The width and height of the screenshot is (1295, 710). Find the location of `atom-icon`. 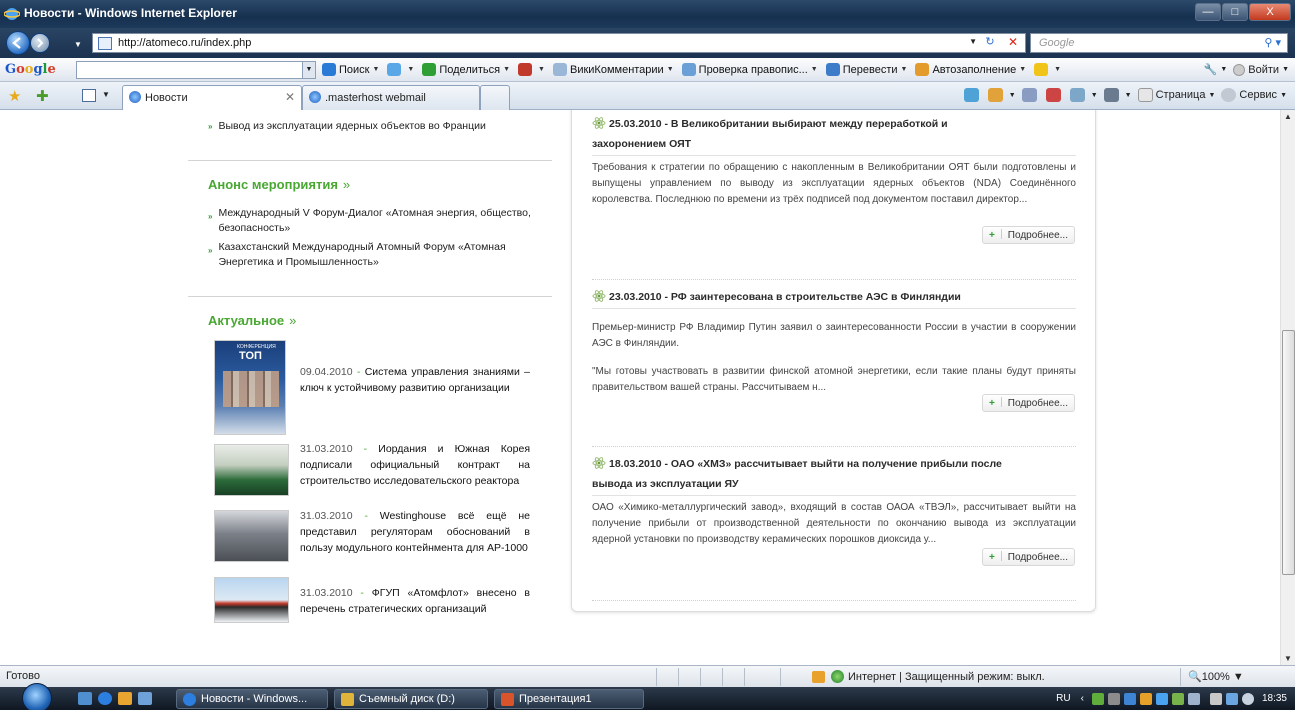

atom-icon is located at coordinates (599, 296).